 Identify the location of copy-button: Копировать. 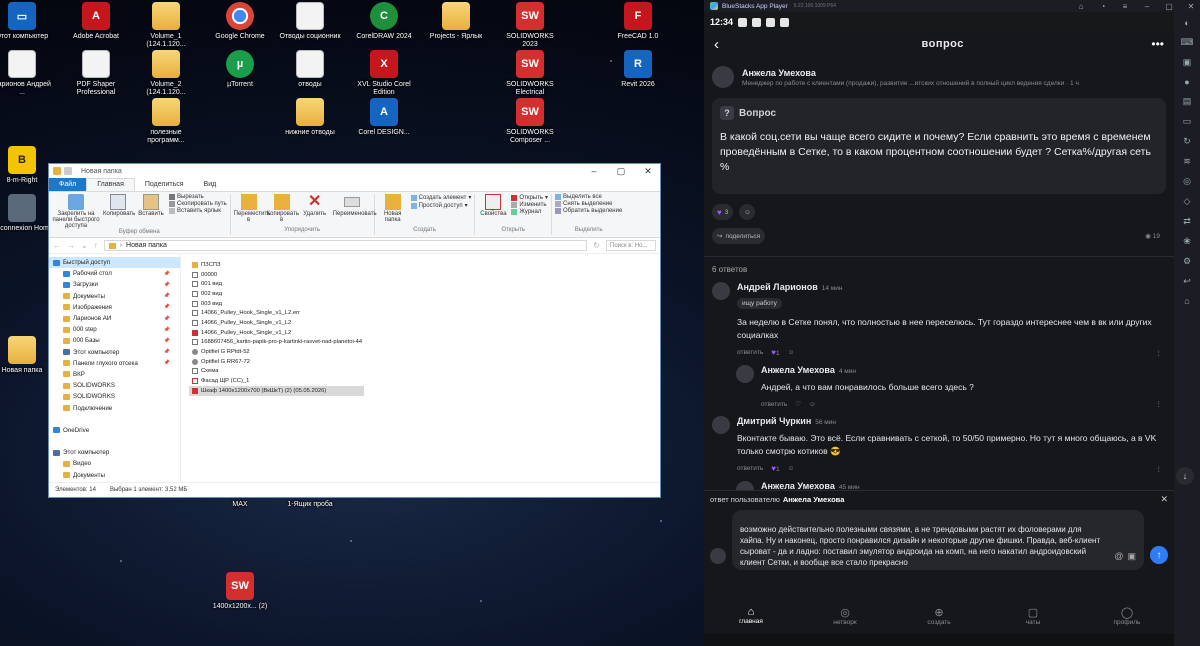
(119, 205).